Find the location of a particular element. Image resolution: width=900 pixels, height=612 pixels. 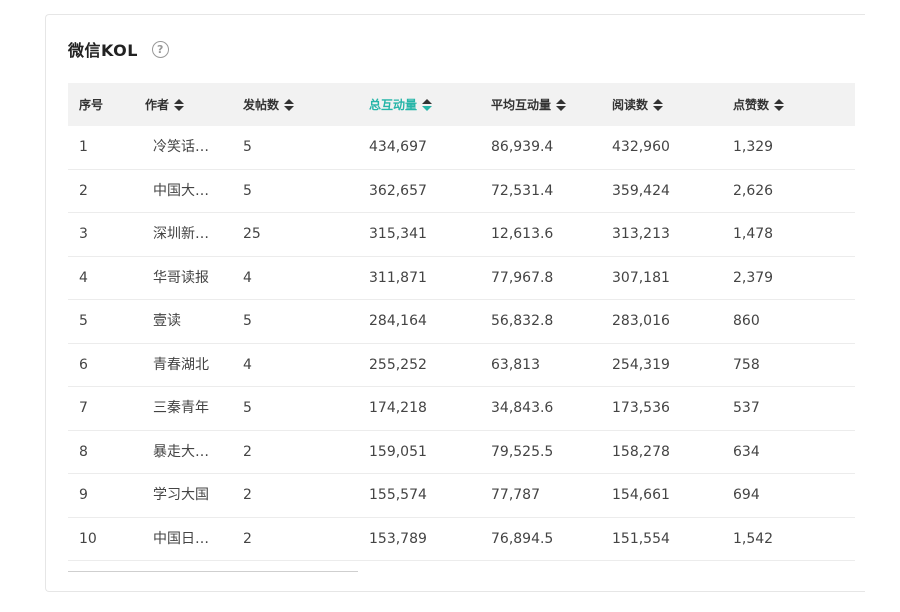

column-header-label: 发帖数 is located at coordinates (261, 105).